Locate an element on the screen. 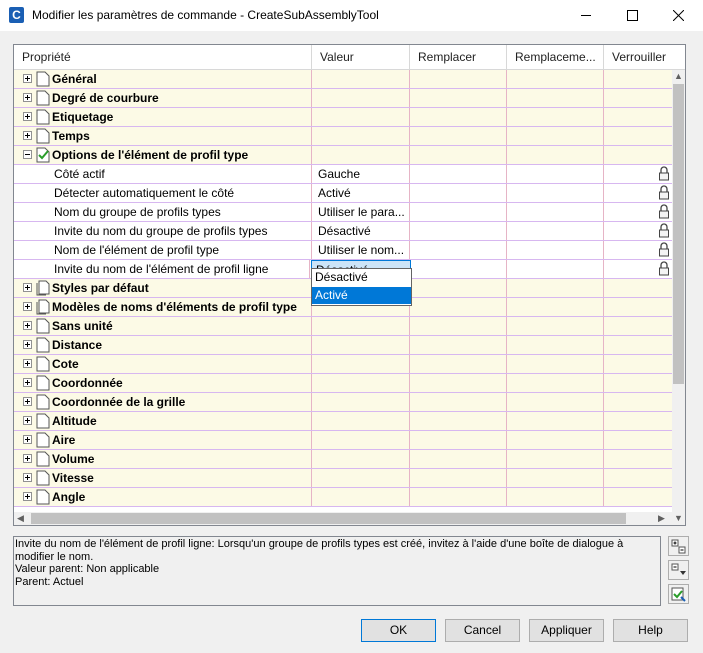  scroll-left-icon: ◀ is located at coordinates (20, 518).